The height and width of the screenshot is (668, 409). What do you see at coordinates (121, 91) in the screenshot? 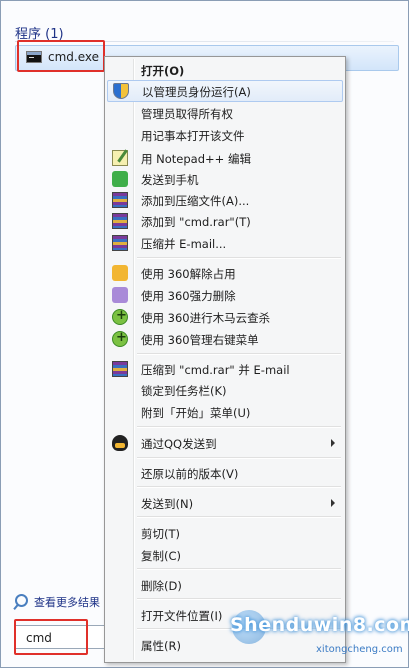
I see `uac-shield-icon` at bounding box center [121, 91].